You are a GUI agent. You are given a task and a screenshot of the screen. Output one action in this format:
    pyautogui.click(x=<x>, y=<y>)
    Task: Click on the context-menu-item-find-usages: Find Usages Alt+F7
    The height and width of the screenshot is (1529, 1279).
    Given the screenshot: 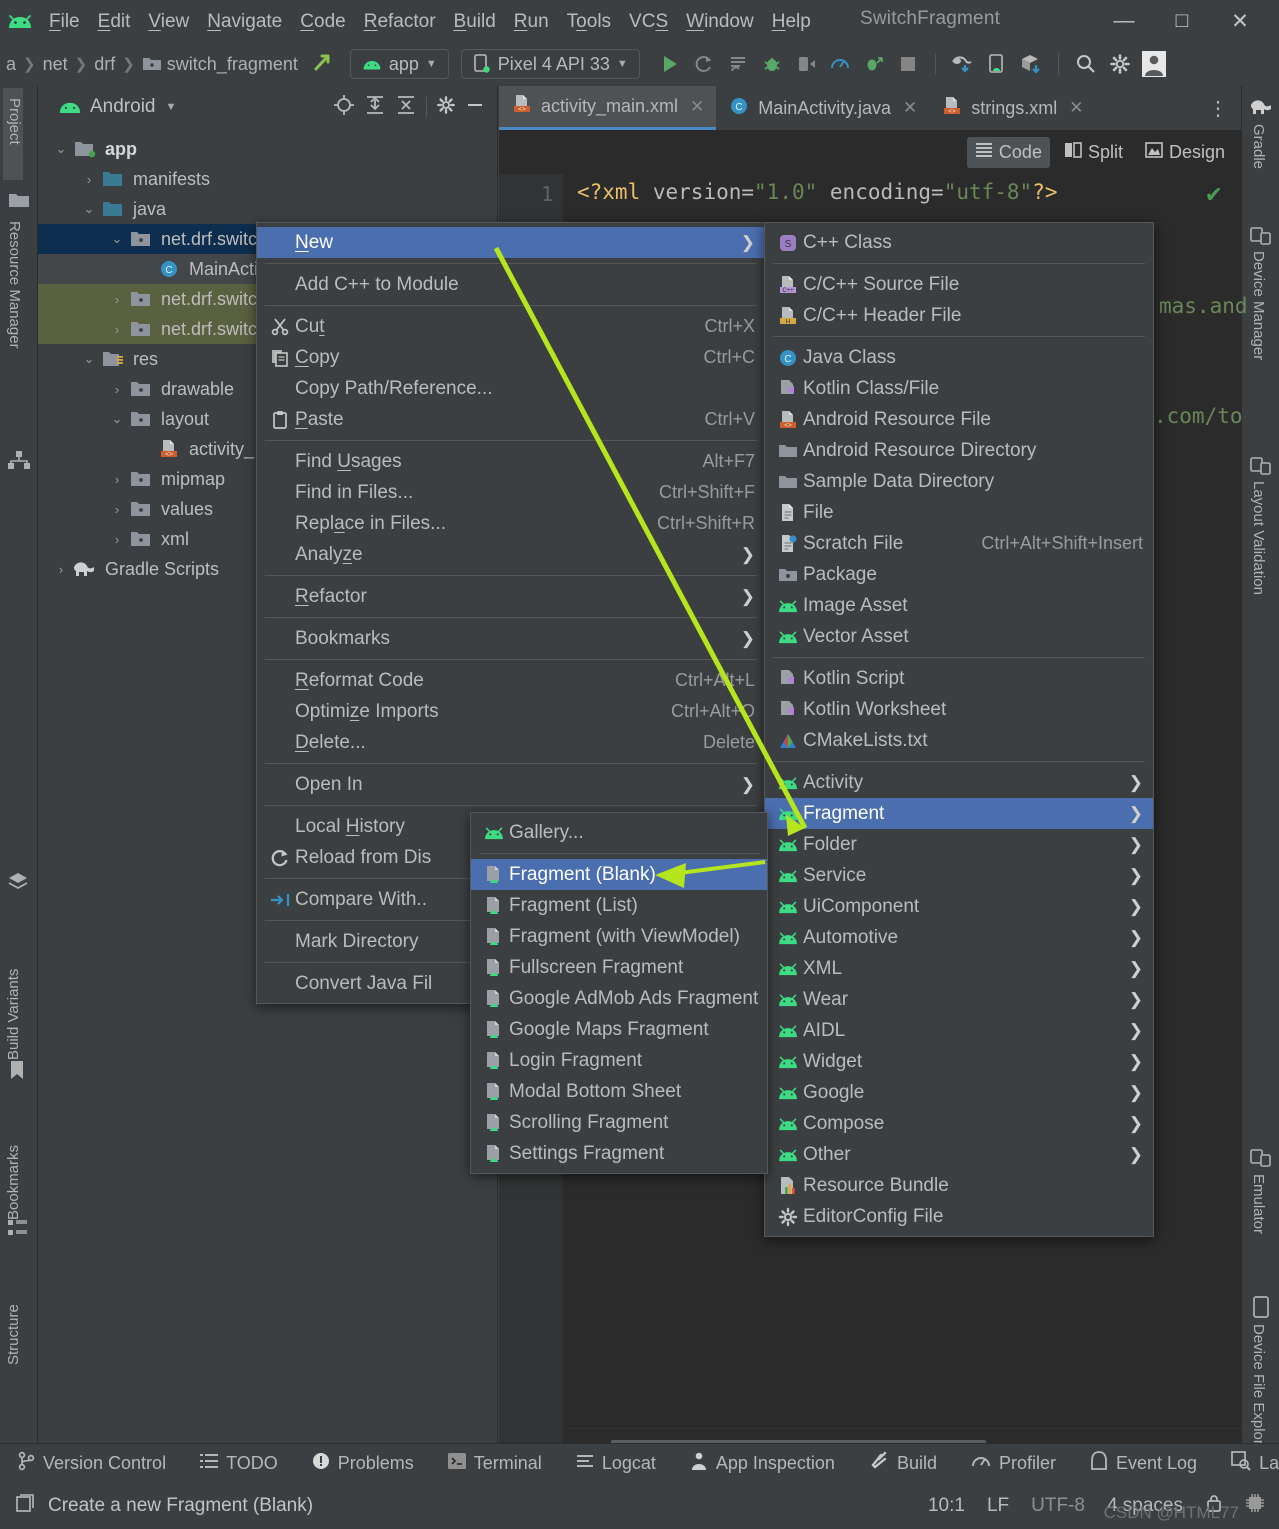 What is the action you would take?
    pyautogui.click(x=511, y=461)
    